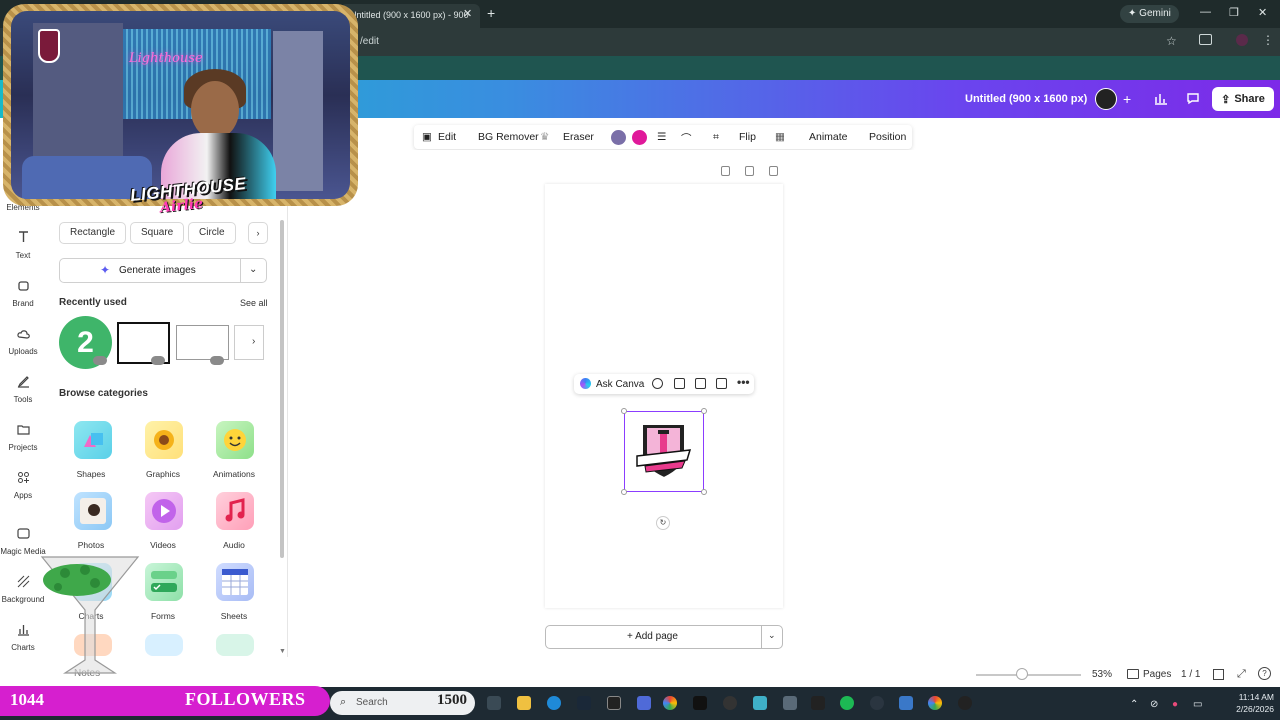 The image size is (1280, 720). Describe the element at coordinates (743, 382) in the screenshot. I see `more-options-icon: •••` at that location.